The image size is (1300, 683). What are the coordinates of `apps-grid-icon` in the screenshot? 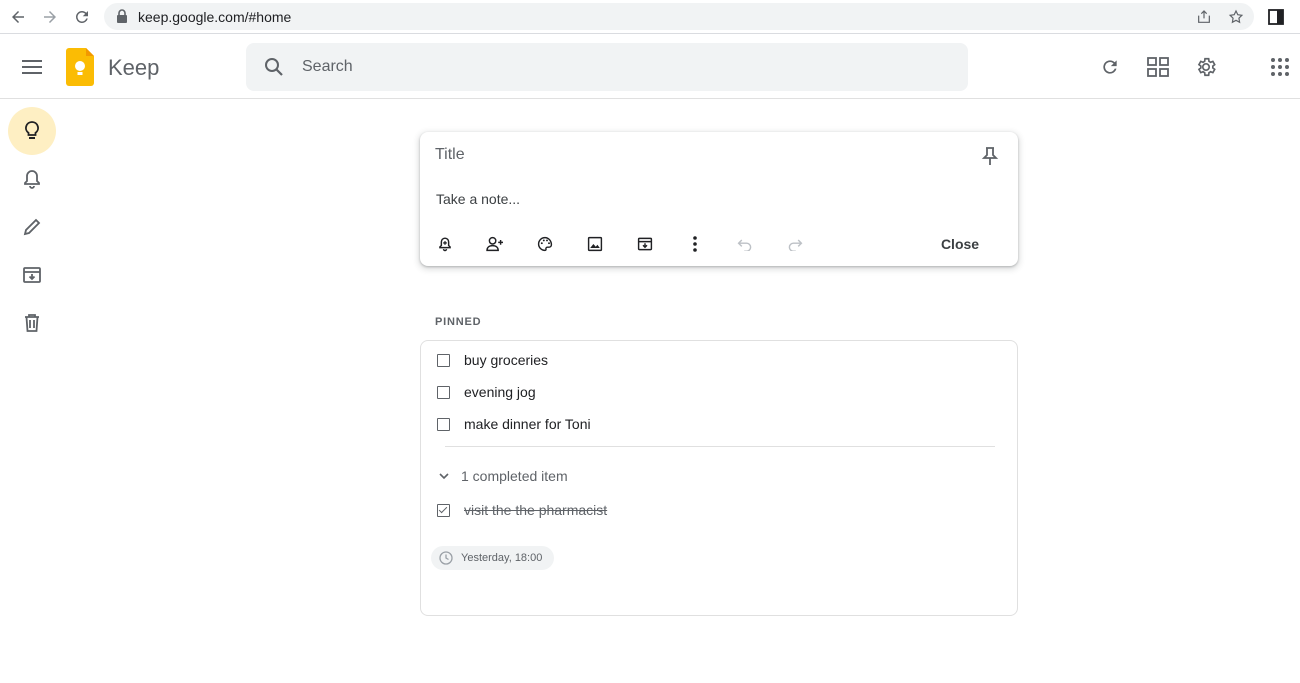 It's located at (1280, 67).